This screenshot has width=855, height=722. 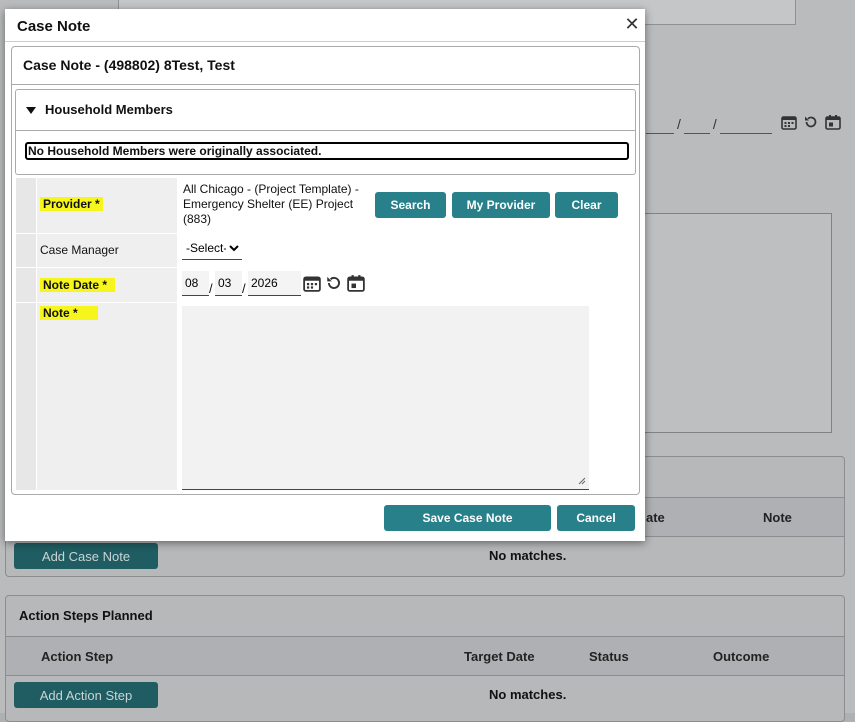 I want to click on resize-handle-icon, so click(x=582, y=481).